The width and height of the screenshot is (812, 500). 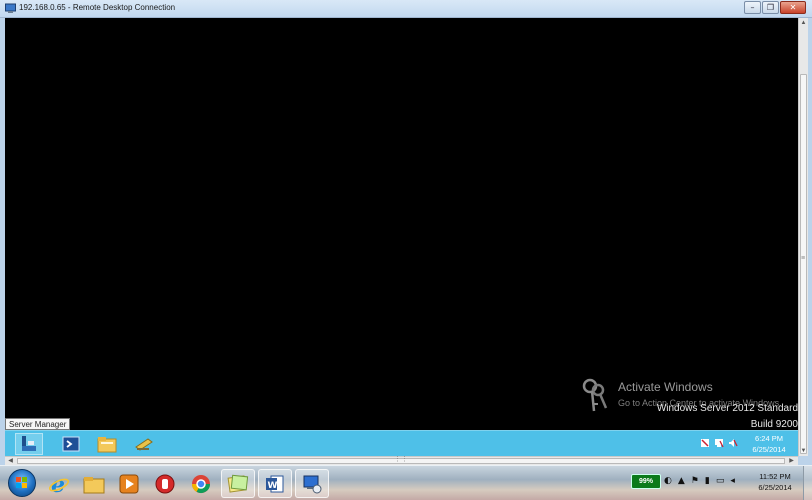 I want to click on local-clock: 11:52 PM 6/25/2014, so click(x=775, y=482).